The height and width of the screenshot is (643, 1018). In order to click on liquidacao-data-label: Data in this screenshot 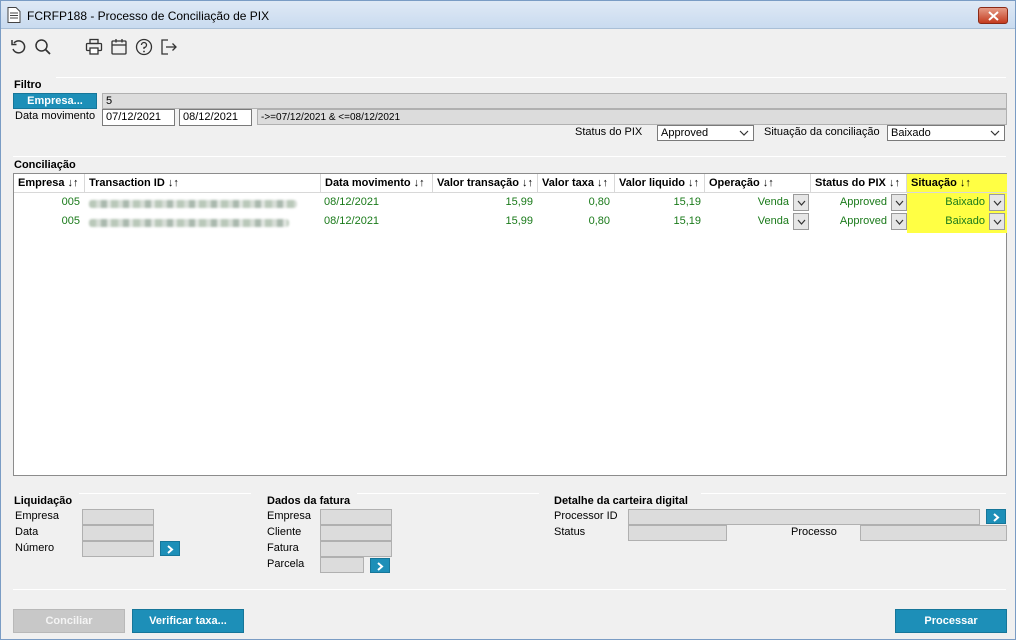, I will do `click(27, 532)`.